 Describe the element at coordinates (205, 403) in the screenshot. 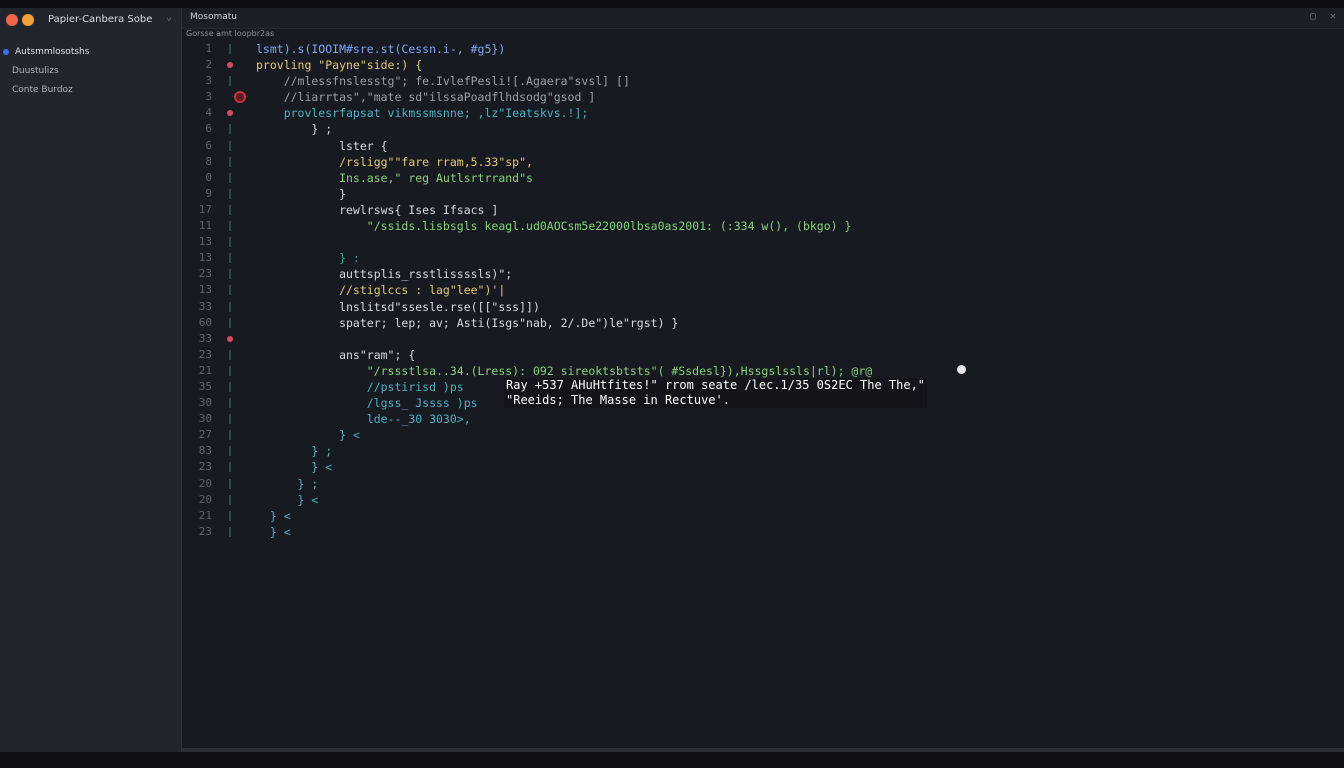

I see `line-number: 30` at that location.